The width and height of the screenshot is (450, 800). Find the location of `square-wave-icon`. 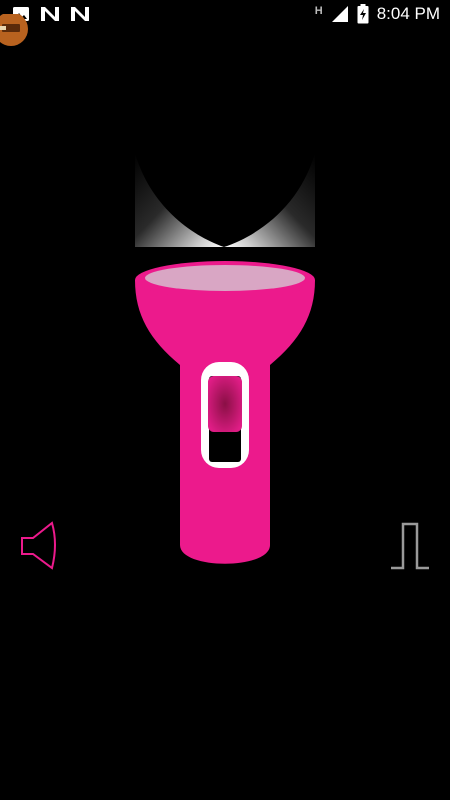

square-wave-icon is located at coordinates (410, 546).